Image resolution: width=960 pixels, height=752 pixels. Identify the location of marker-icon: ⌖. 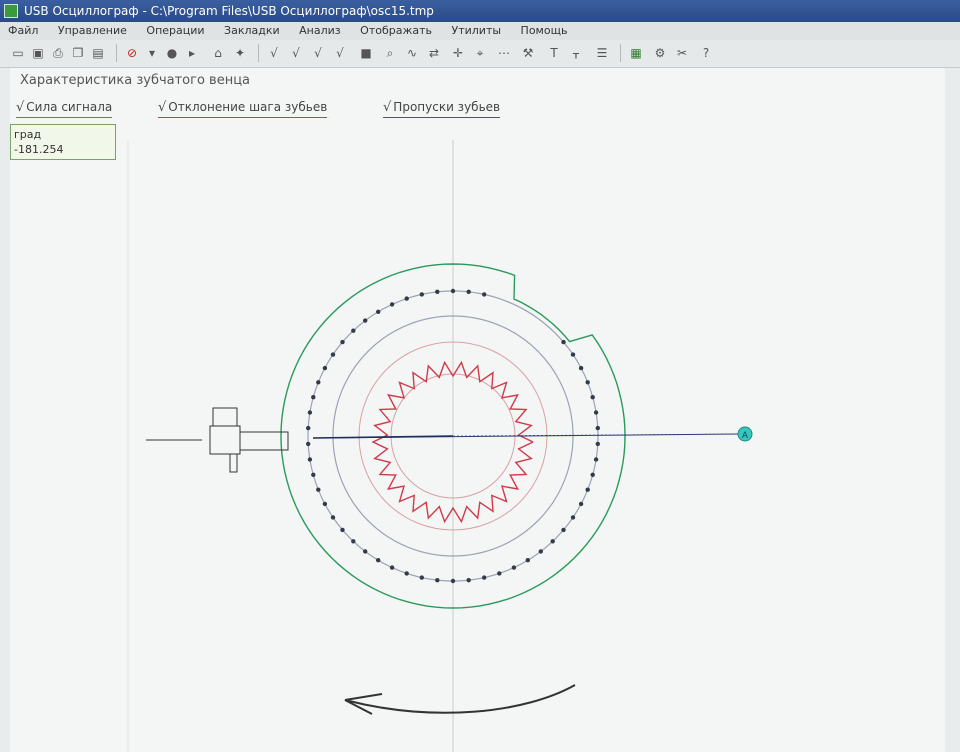
(480, 53).